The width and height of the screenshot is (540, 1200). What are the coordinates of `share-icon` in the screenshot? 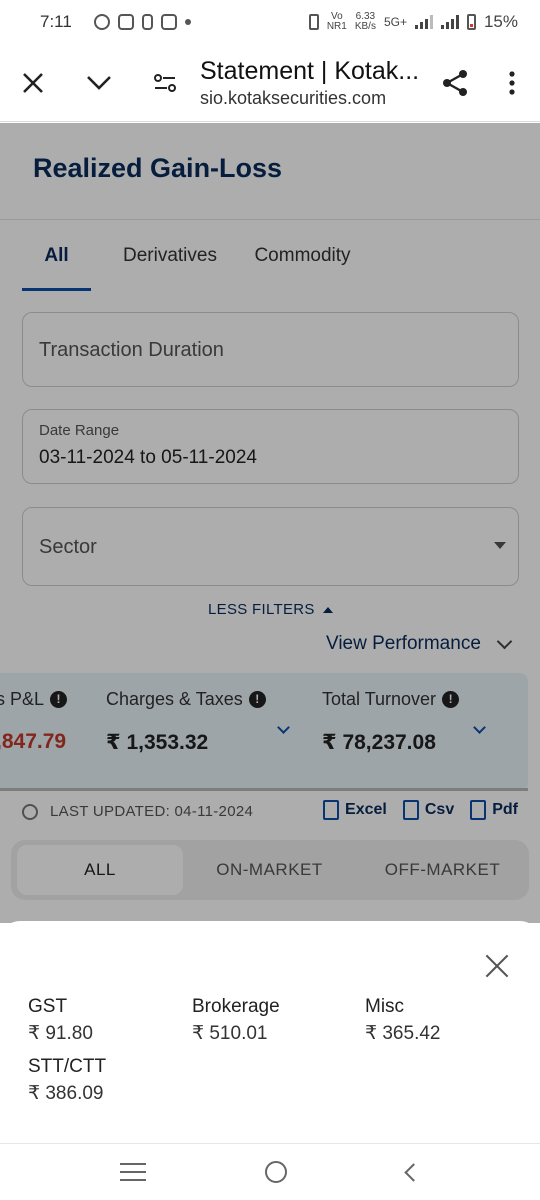 It's located at (455, 82).